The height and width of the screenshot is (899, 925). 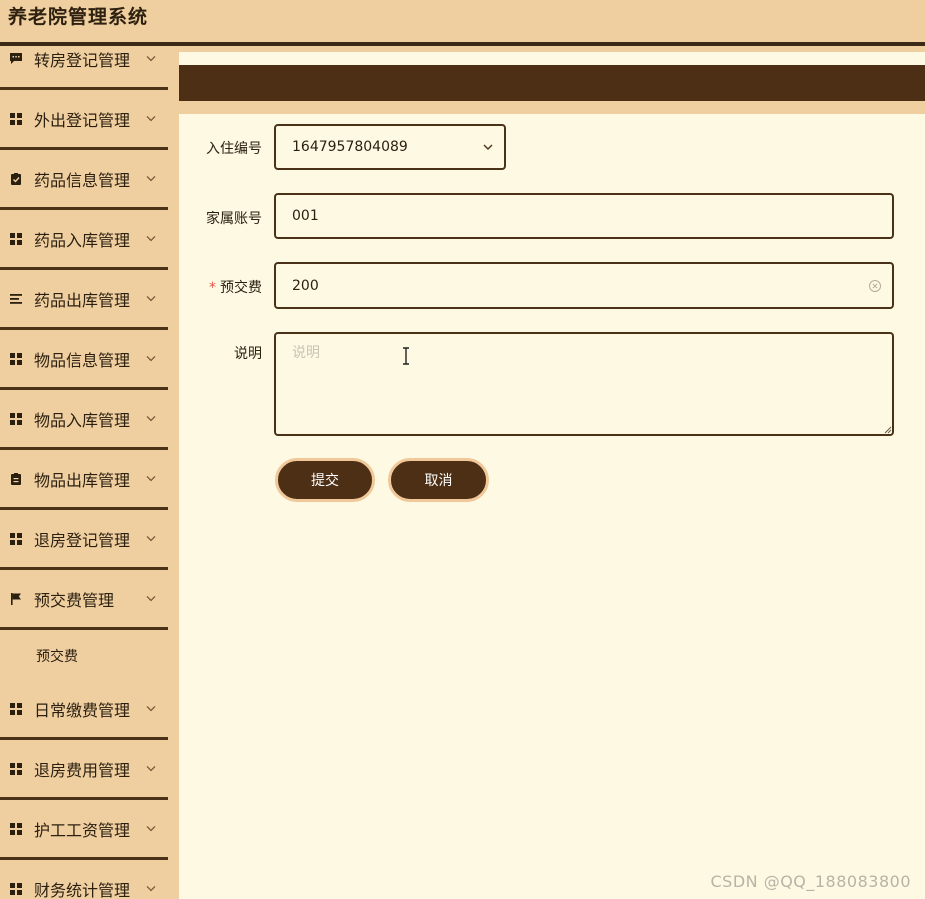 I want to click on prepay-input: 200, so click(x=584, y=285).